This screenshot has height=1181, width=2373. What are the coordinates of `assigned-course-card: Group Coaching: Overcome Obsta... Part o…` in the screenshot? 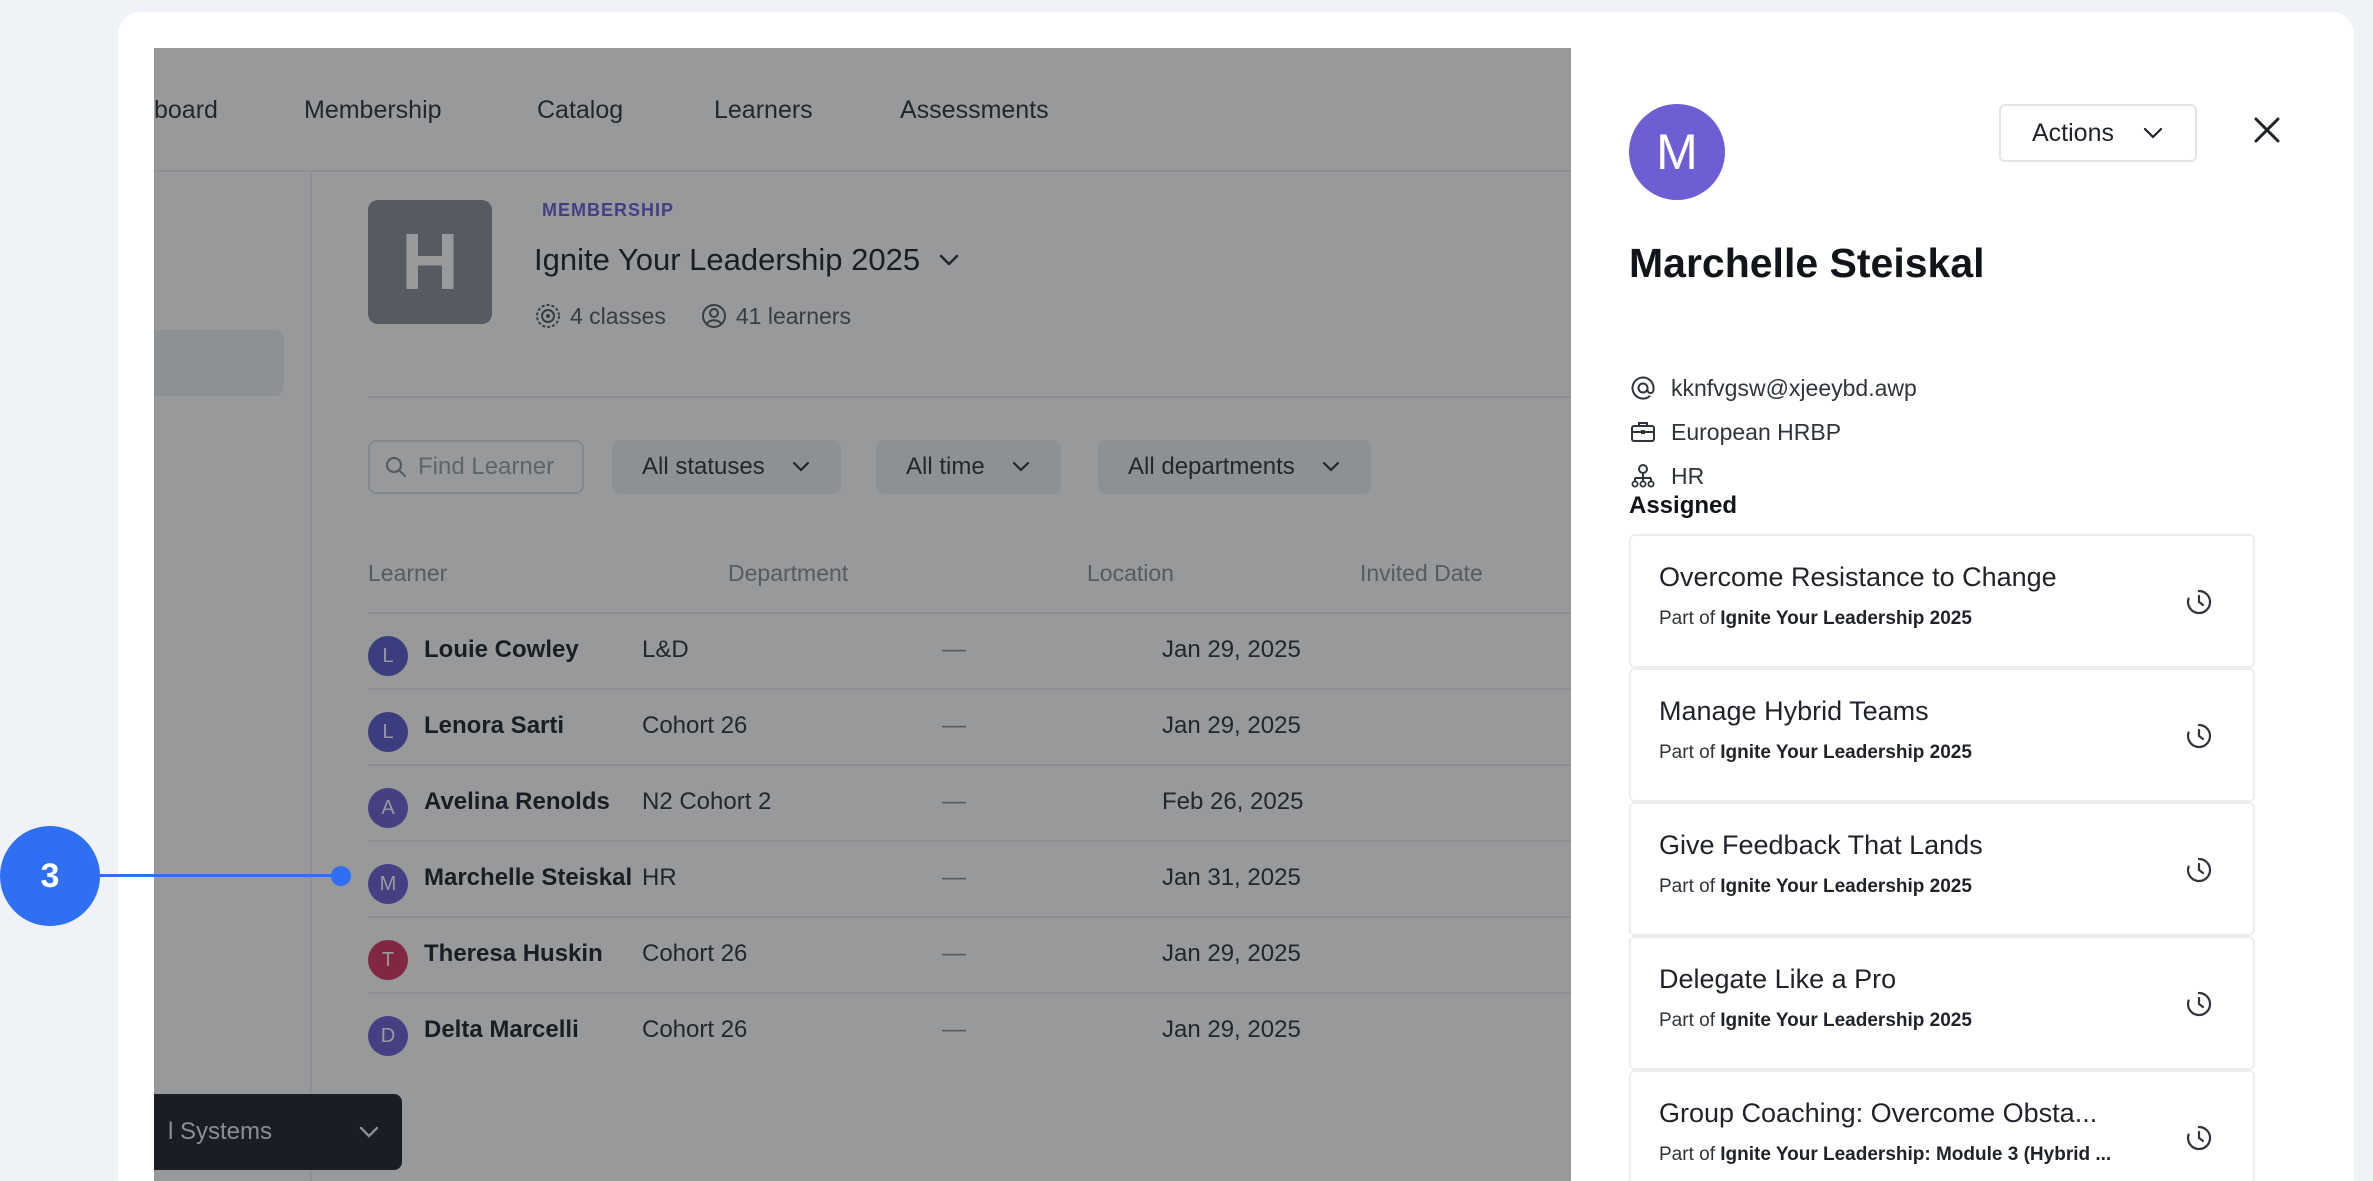 It's located at (1942, 1125).